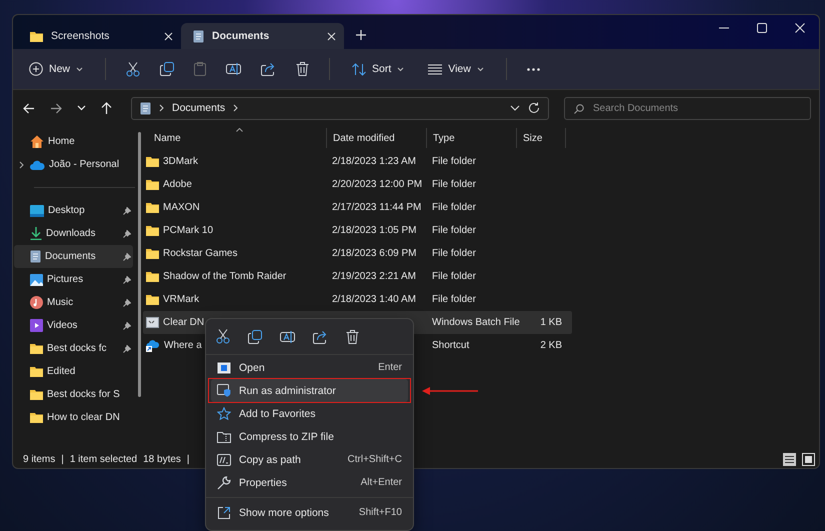 The height and width of the screenshot is (531, 825). Describe the element at coordinates (199, 108) in the screenshot. I see `breadcrumb: Documents` at that location.